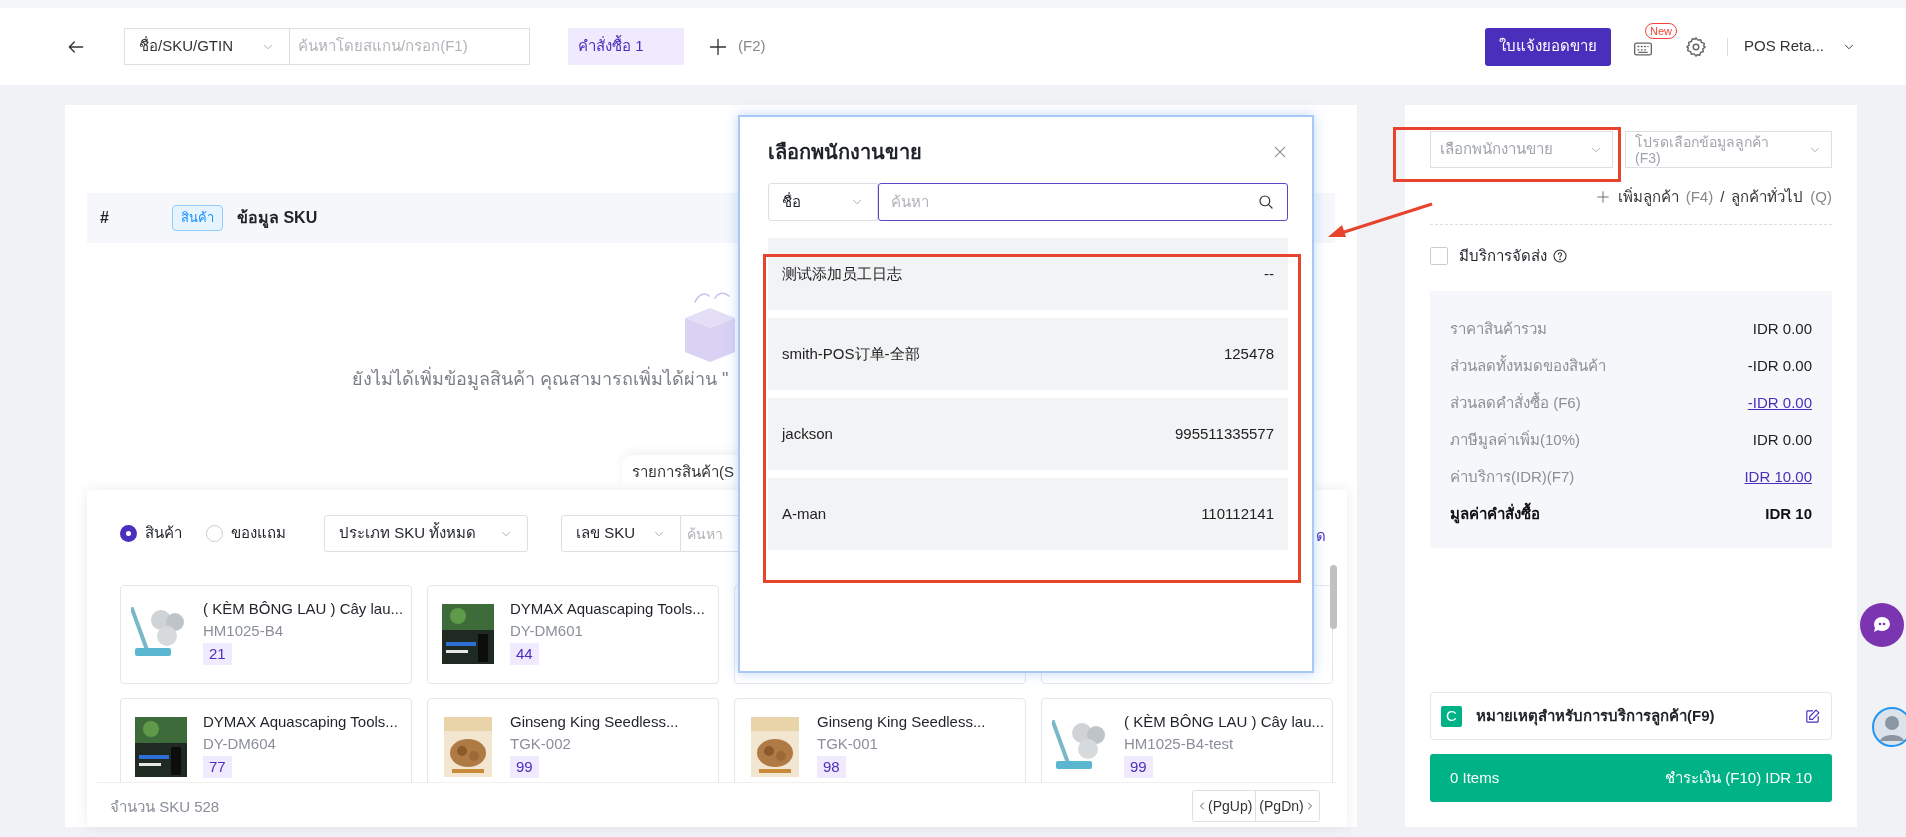 This screenshot has height=837, width=1906. I want to click on summary-label: ภาษีมูลค่าเพิ่ม(10%), so click(1515, 440).